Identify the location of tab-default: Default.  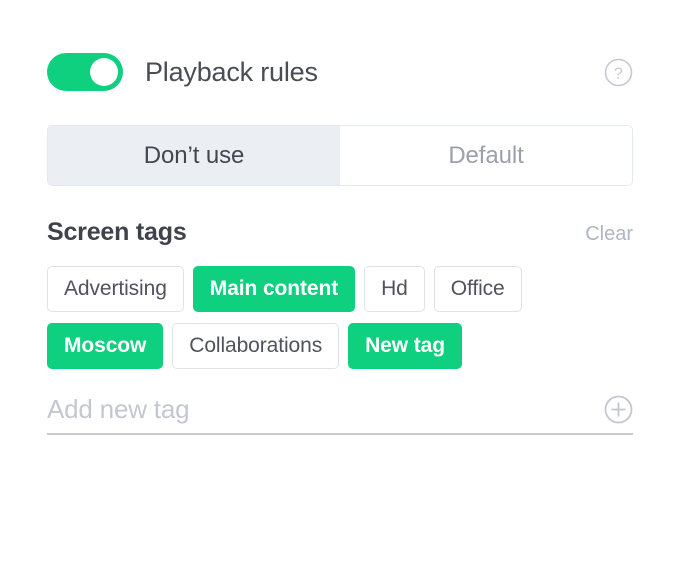
(486, 155).